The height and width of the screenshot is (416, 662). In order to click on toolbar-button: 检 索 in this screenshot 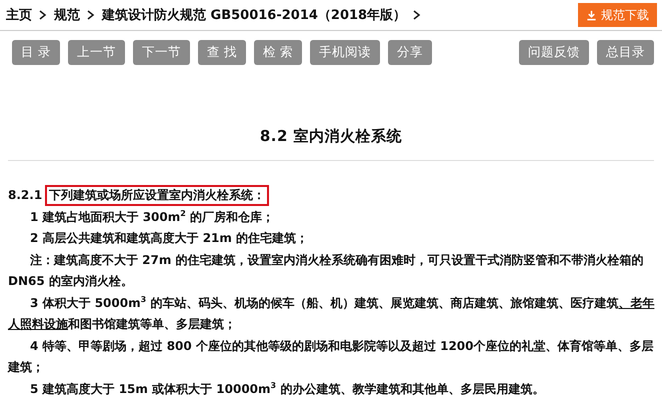, I will do `click(278, 52)`.